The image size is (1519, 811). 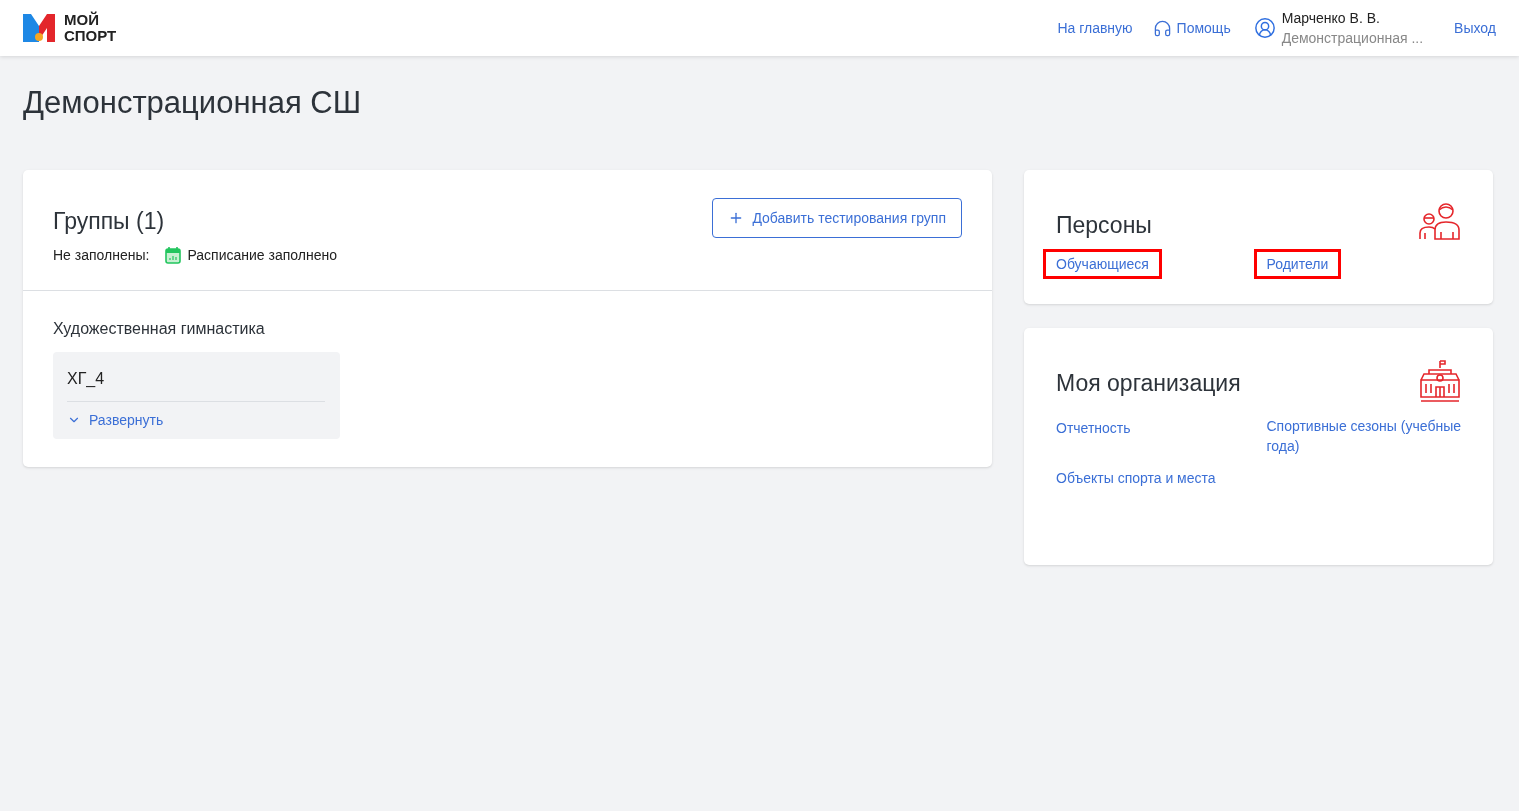 What do you see at coordinates (1162, 28) in the screenshot?
I see `headset-icon` at bounding box center [1162, 28].